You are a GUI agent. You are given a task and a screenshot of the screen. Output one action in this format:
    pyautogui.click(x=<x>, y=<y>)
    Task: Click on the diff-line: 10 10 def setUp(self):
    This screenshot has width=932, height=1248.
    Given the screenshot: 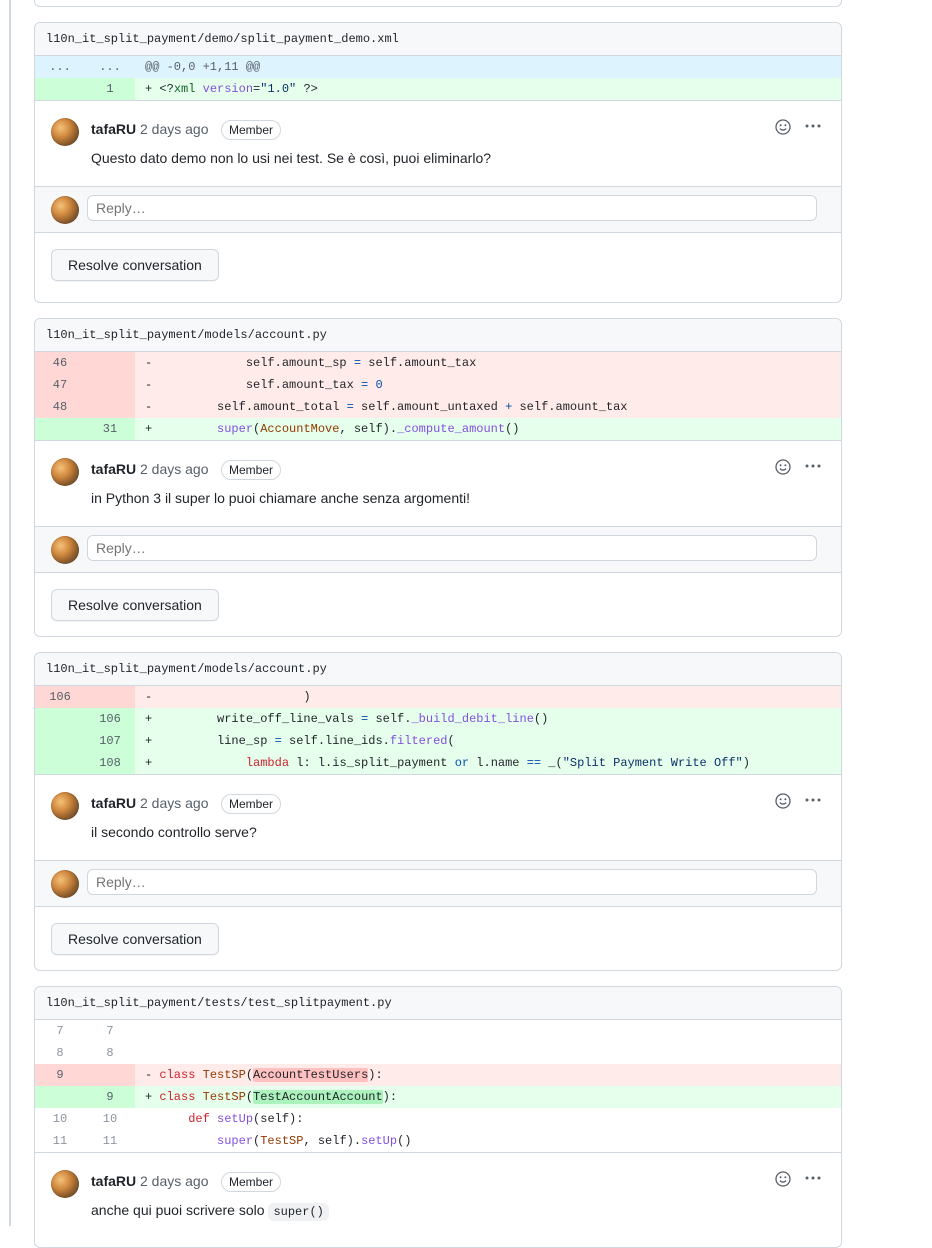 What is the action you would take?
    pyautogui.click(x=438, y=1119)
    